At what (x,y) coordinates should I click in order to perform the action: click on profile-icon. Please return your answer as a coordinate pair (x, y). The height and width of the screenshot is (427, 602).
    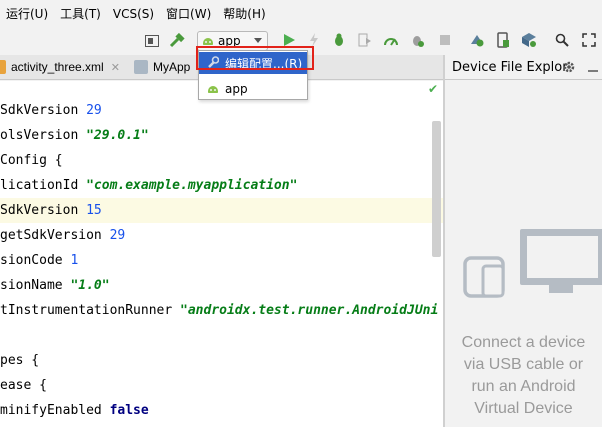
    Looking at the image, I should click on (391, 40).